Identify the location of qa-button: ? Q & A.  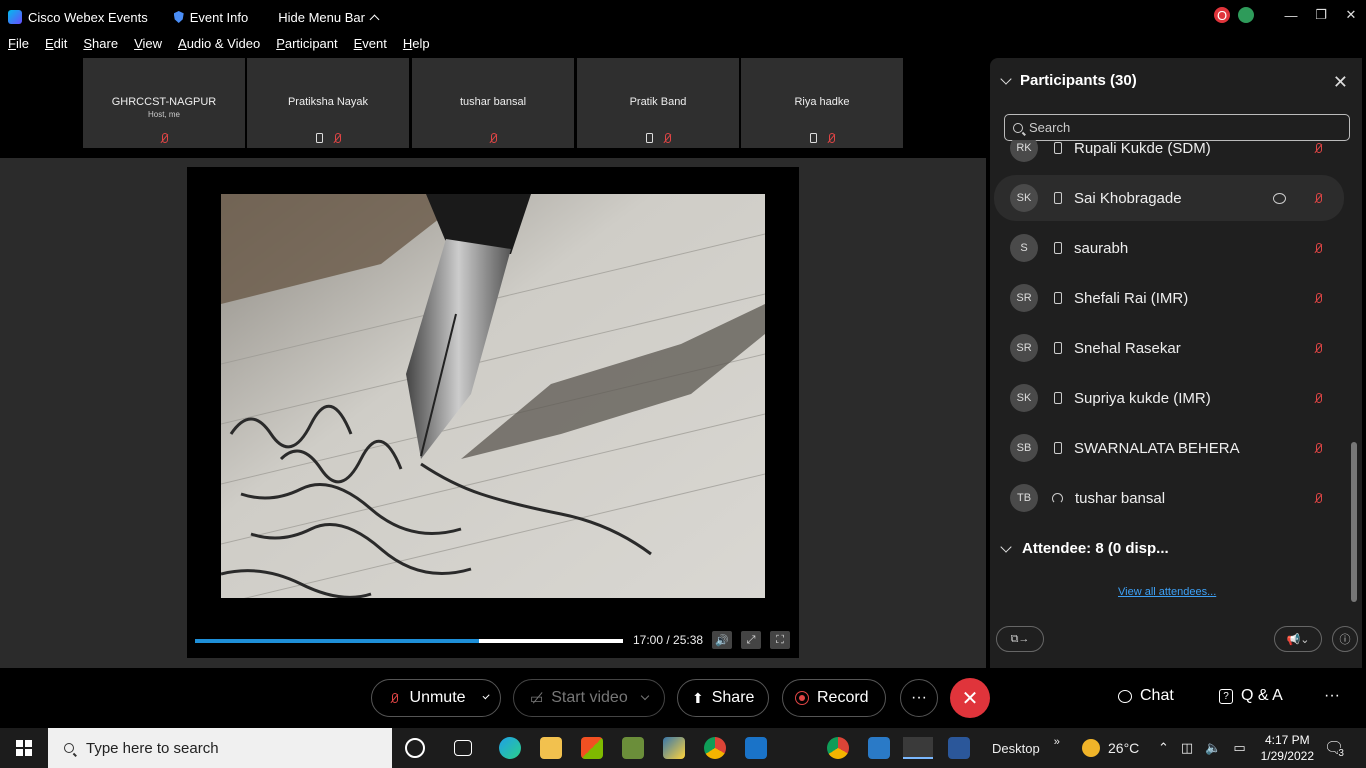
(1251, 696).